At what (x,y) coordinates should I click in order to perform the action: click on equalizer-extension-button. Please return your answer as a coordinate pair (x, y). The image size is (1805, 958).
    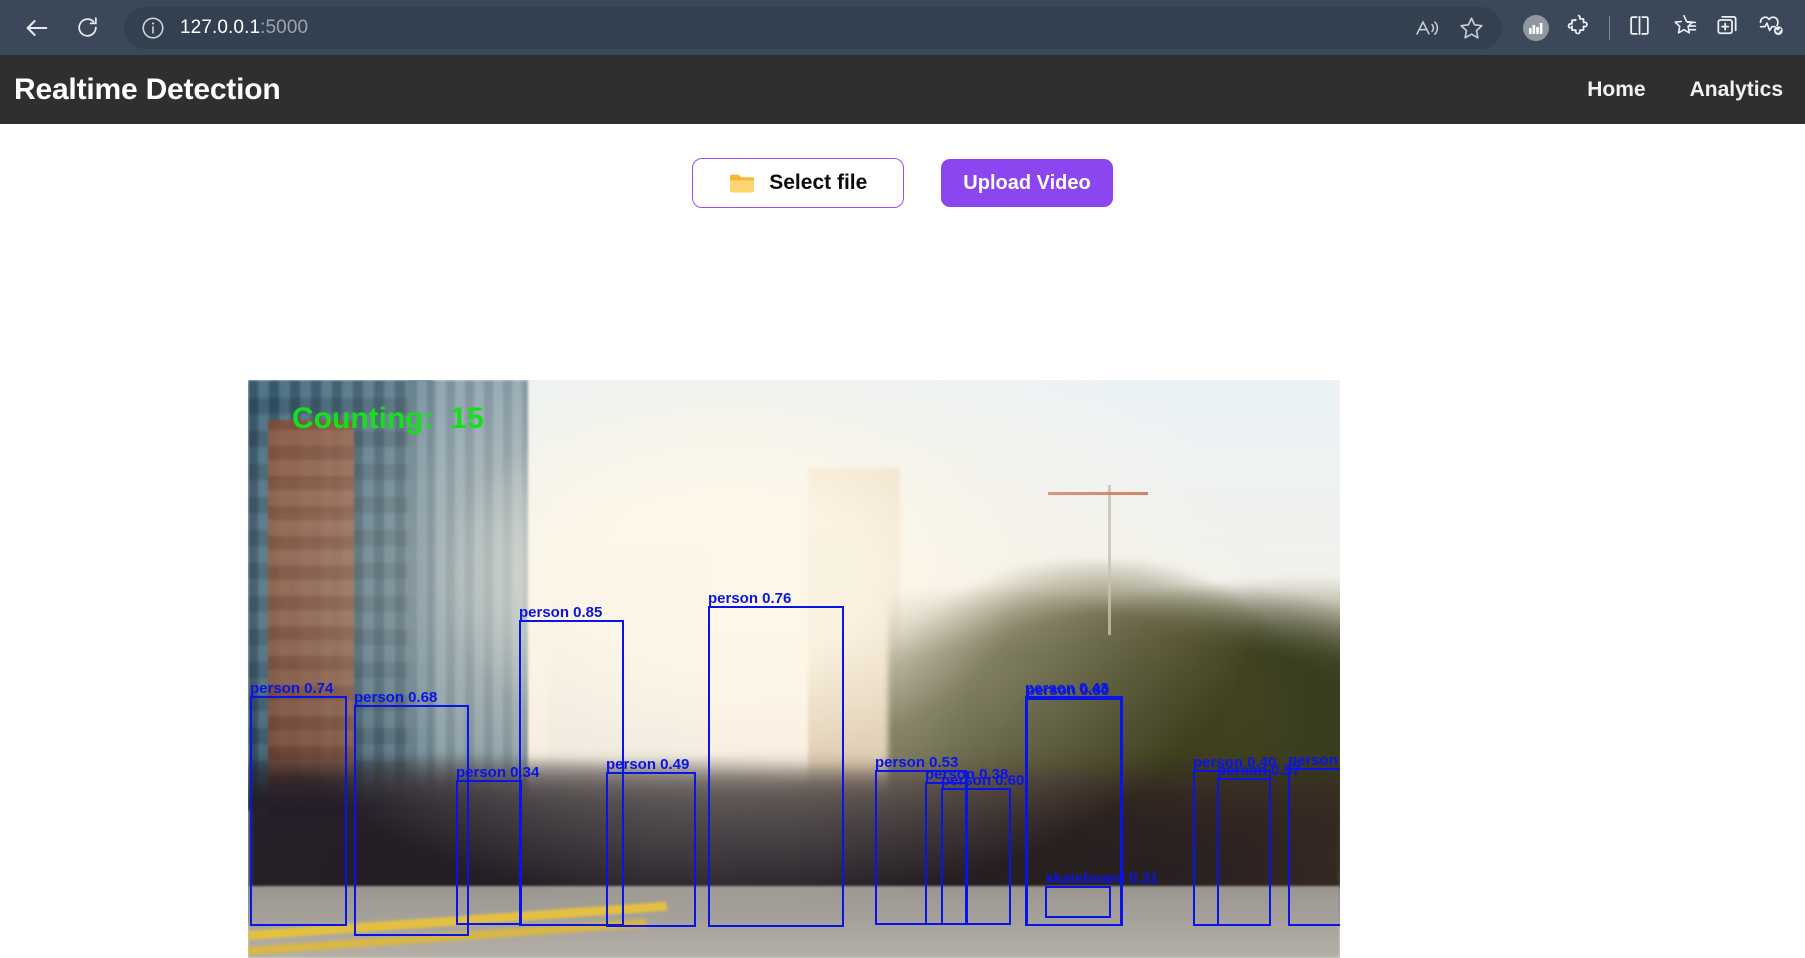
    Looking at the image, I should click on (1536, 28).